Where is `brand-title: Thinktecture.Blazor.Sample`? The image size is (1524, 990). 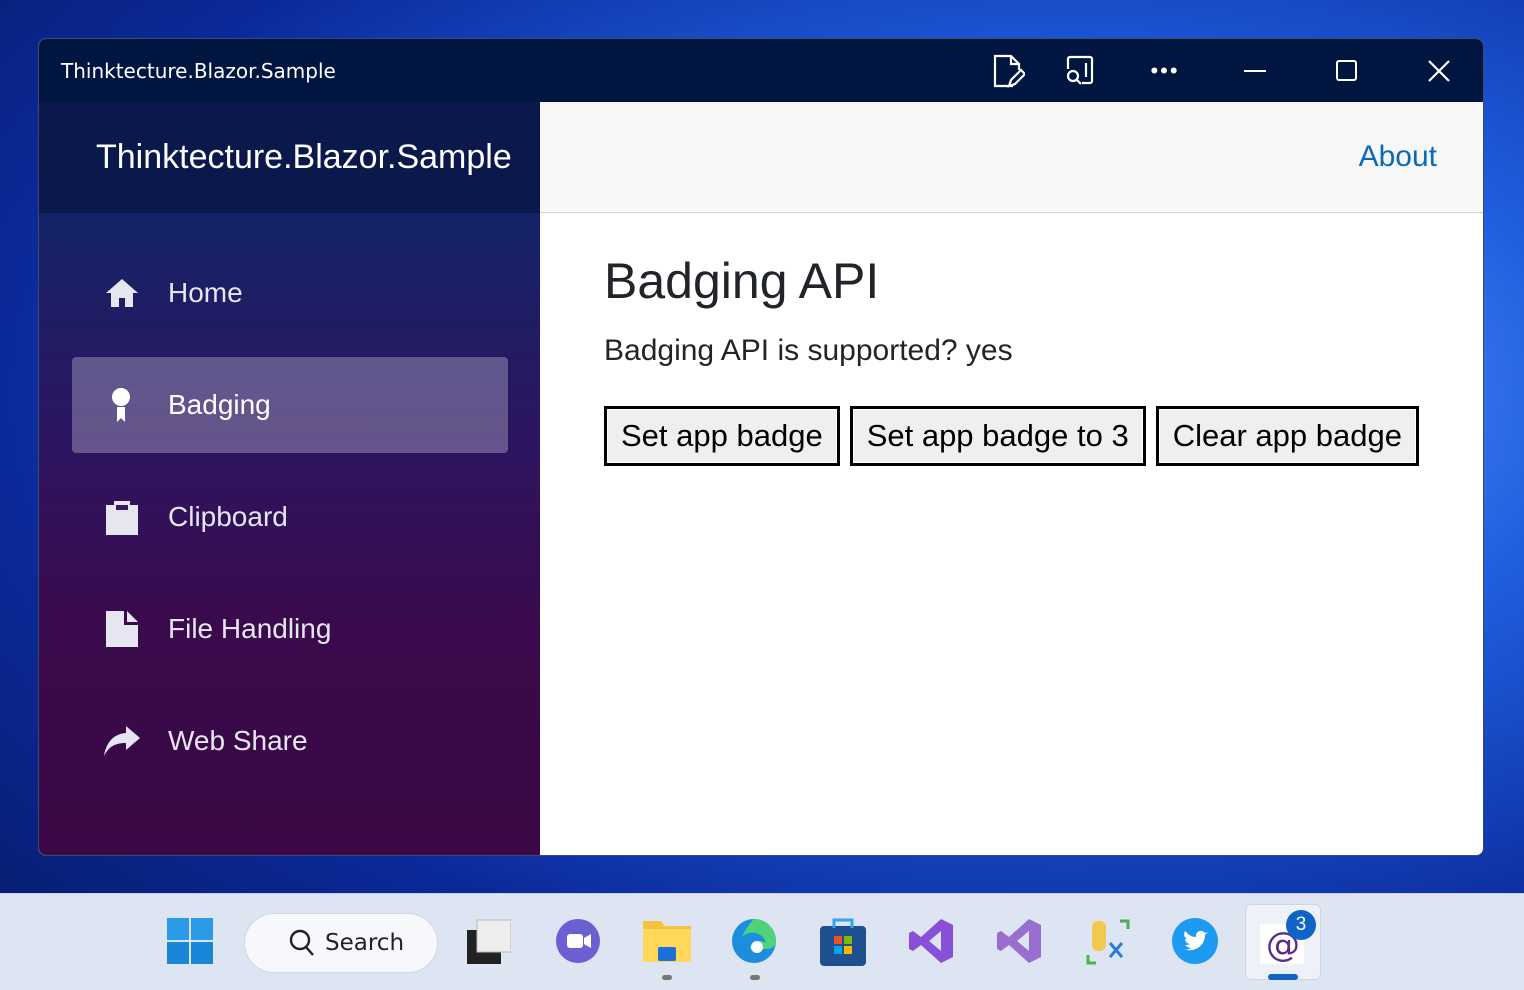 brand-title: Thinktecture.Blazor.Sample is located at coordinates (289, 157).